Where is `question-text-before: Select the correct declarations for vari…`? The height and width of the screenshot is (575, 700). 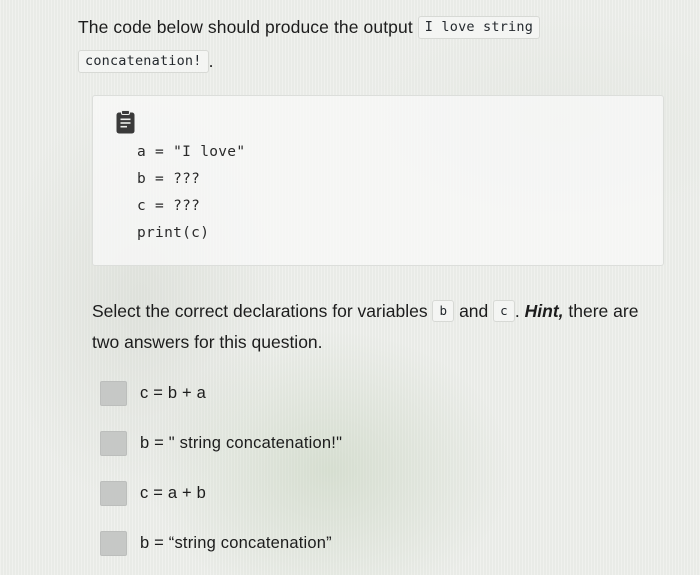 question-text-before: Select the correct declarations for vari… is located at coordinates (260, 310).